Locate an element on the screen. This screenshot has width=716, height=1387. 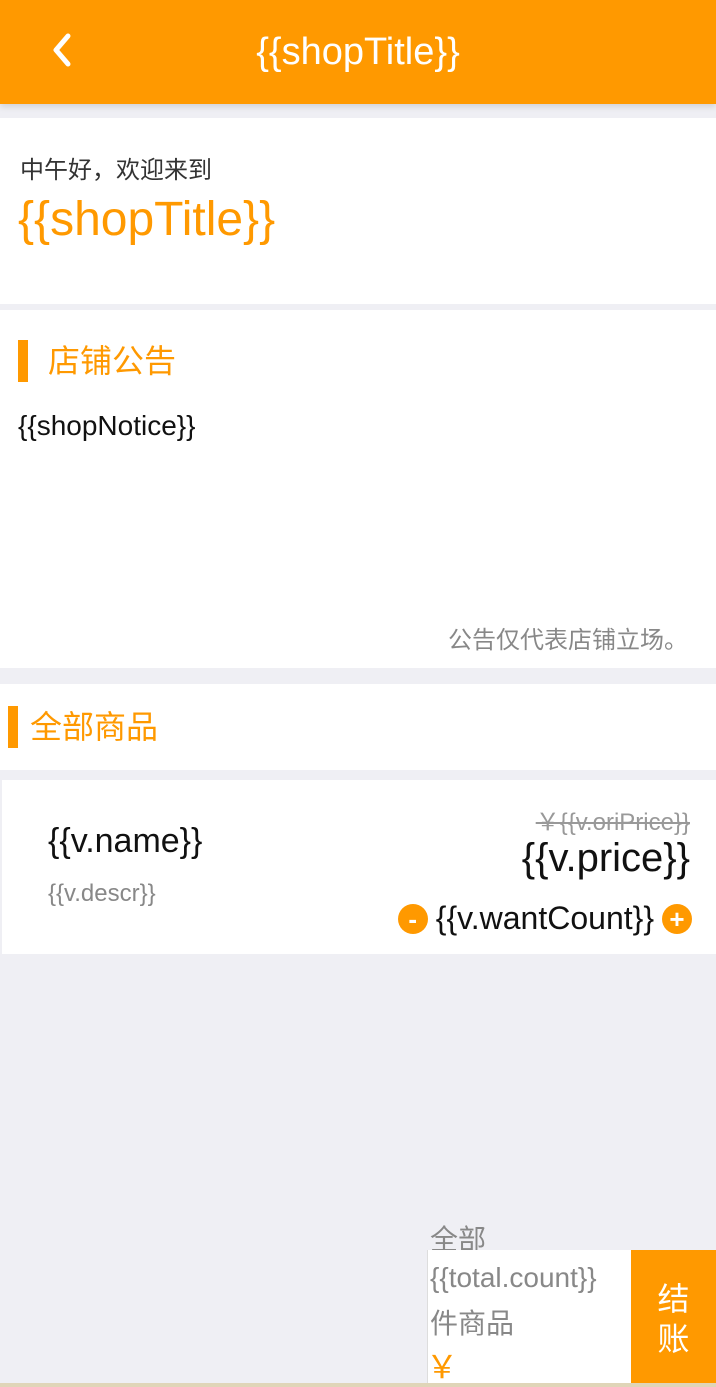
checkout-label-line2: 账 is located at coordinates (673, 1338).